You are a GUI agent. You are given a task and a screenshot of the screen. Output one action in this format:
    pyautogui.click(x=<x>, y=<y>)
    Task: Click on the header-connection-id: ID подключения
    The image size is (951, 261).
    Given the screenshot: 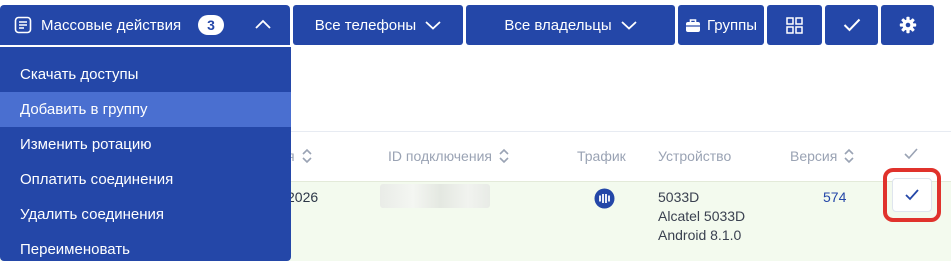 What is the action you would take?
    pyautogui.click(x=449, y=156)
    